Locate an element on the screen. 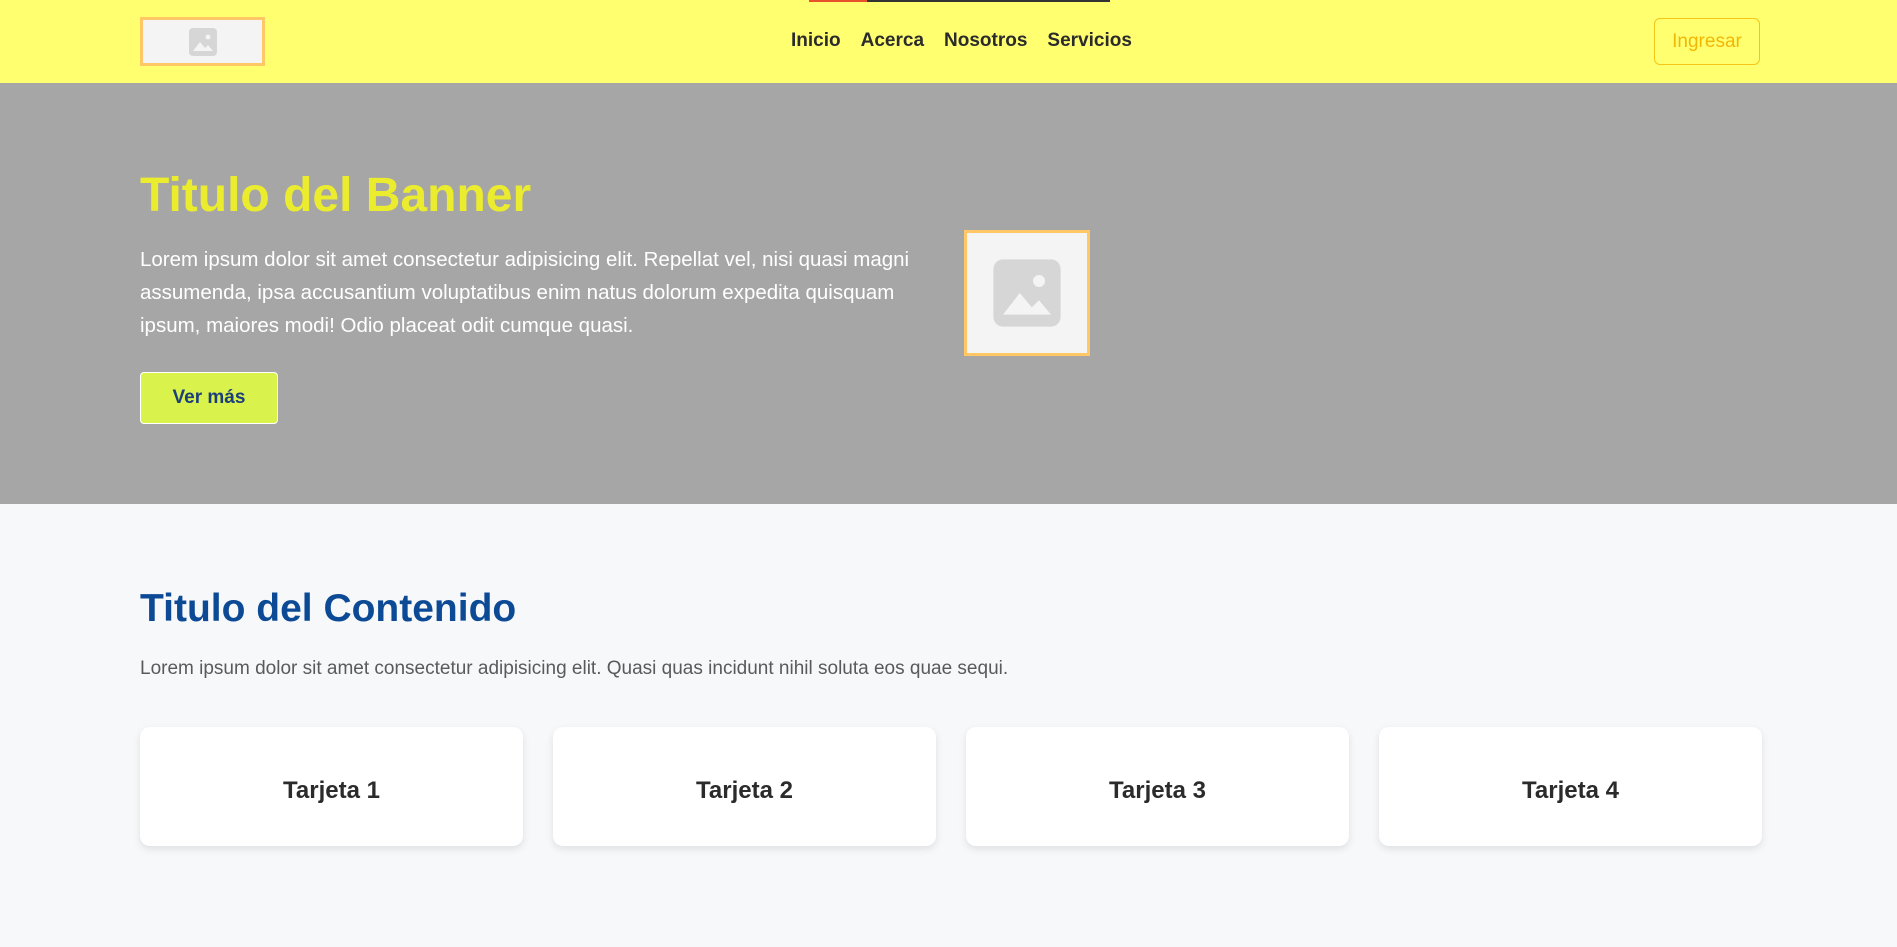 The image size is (1897, 947). nav-item-nosotros: Nosotros is located at coordinates (985, 41).